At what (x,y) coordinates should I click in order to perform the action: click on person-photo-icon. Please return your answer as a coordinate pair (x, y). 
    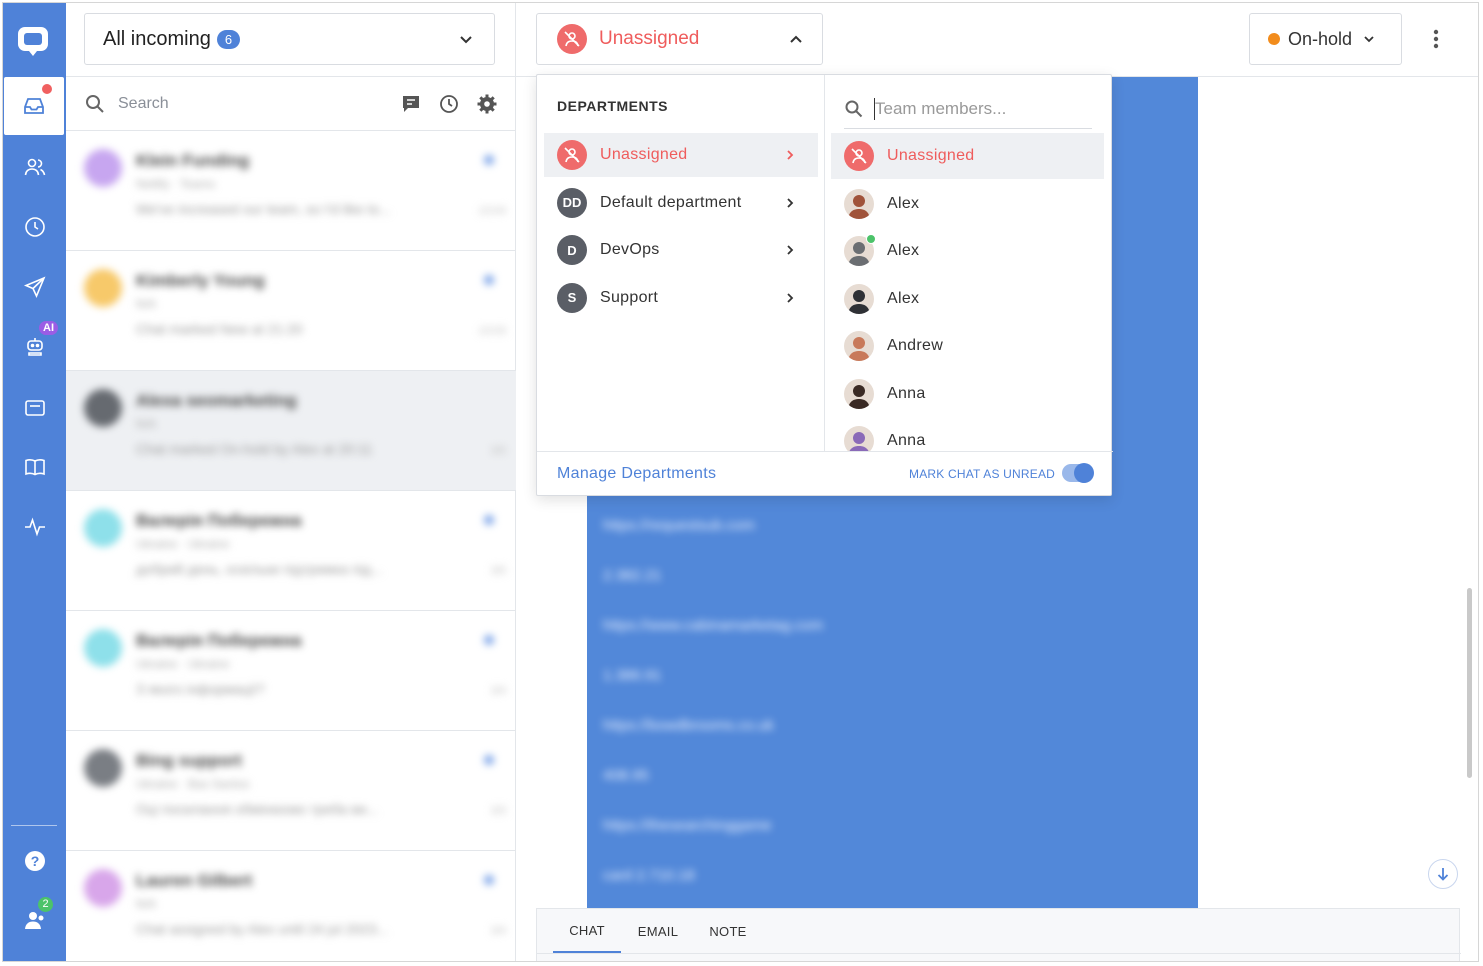
    Looking at the image, I should click on (859, 203).